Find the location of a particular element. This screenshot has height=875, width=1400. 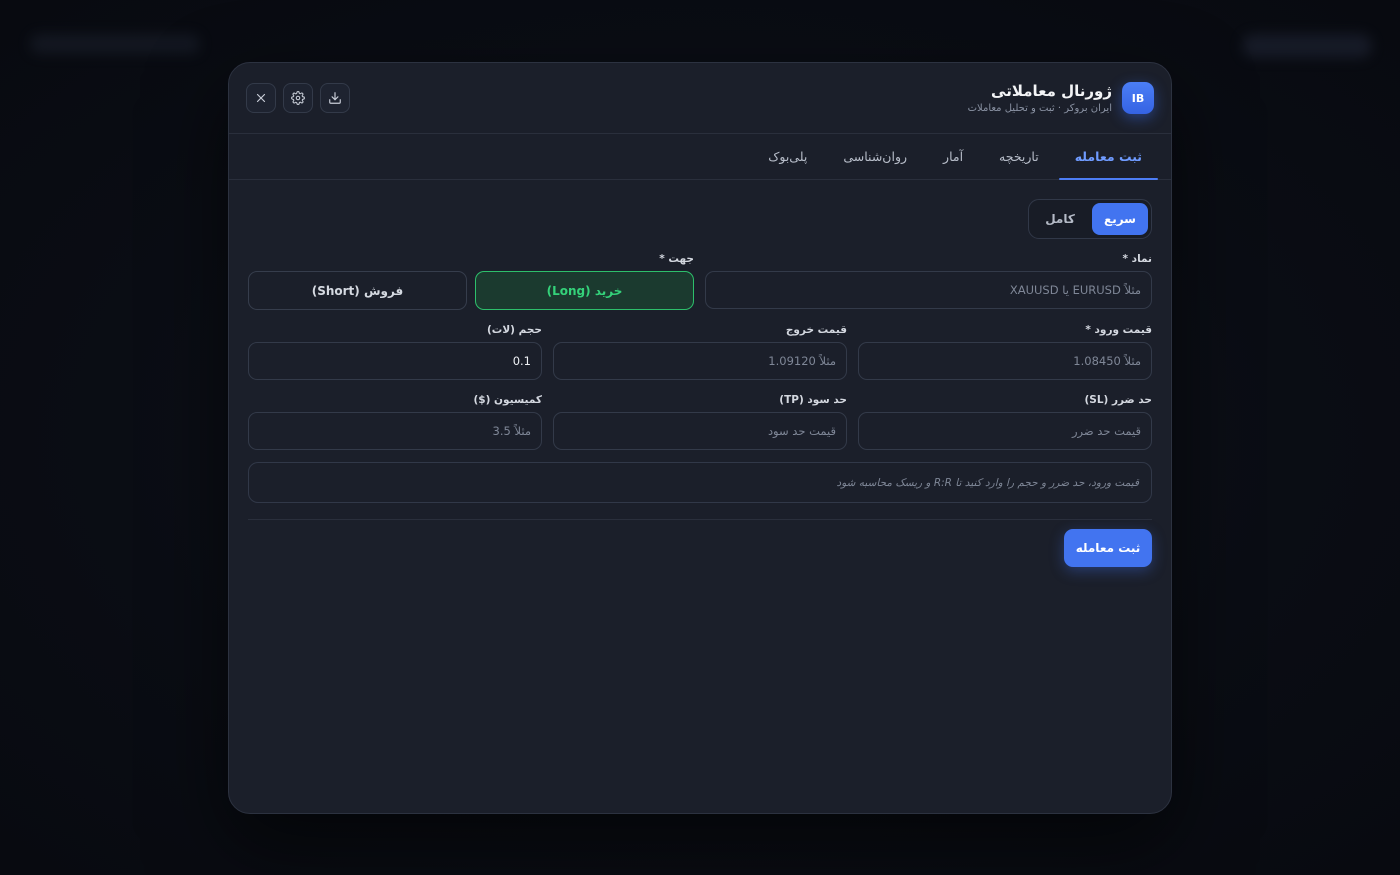

long-button: خرید (Long) is located at coordinates (584, 290).